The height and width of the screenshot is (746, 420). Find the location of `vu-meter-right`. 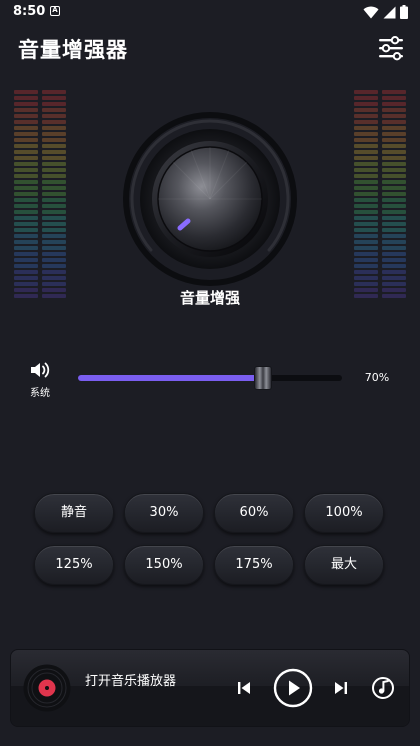

vu-meter-right is located at coordinates (380, 196).